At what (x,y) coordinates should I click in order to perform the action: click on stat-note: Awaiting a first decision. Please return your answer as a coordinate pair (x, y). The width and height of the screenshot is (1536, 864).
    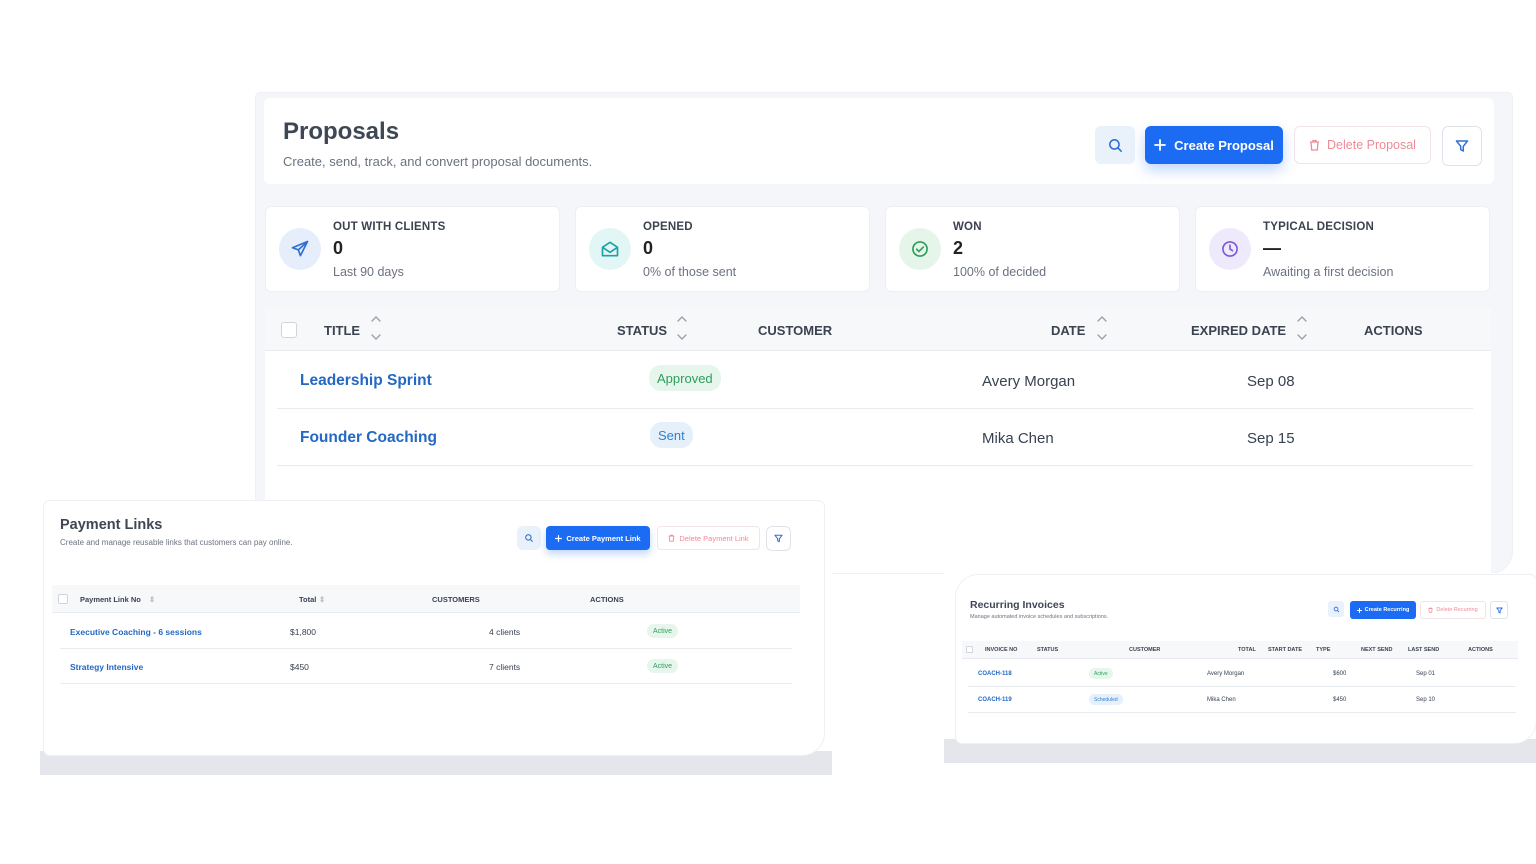
    Looking at the image, I should click on (1328, 272).